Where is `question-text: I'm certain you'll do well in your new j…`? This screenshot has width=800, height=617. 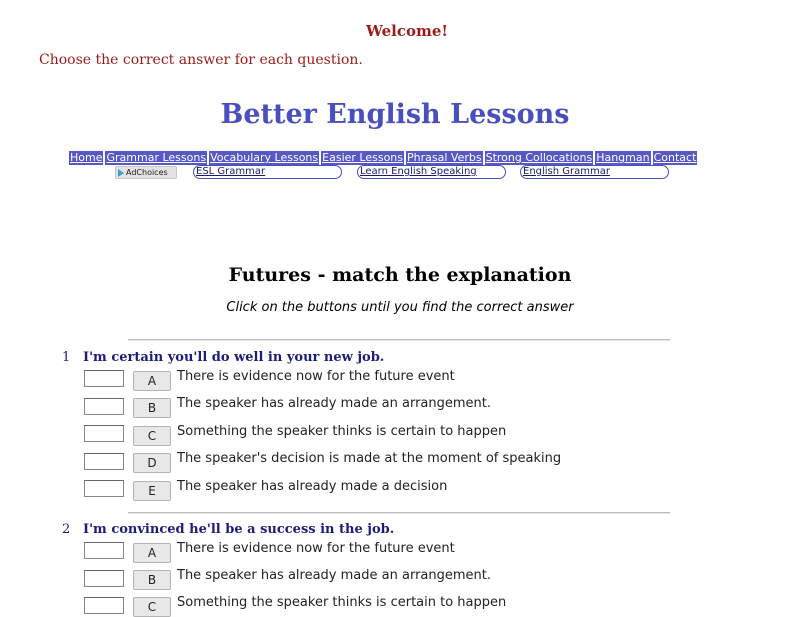 question-text: I'm certain you'll do well in your new j… is located at coordinates (234, 357).